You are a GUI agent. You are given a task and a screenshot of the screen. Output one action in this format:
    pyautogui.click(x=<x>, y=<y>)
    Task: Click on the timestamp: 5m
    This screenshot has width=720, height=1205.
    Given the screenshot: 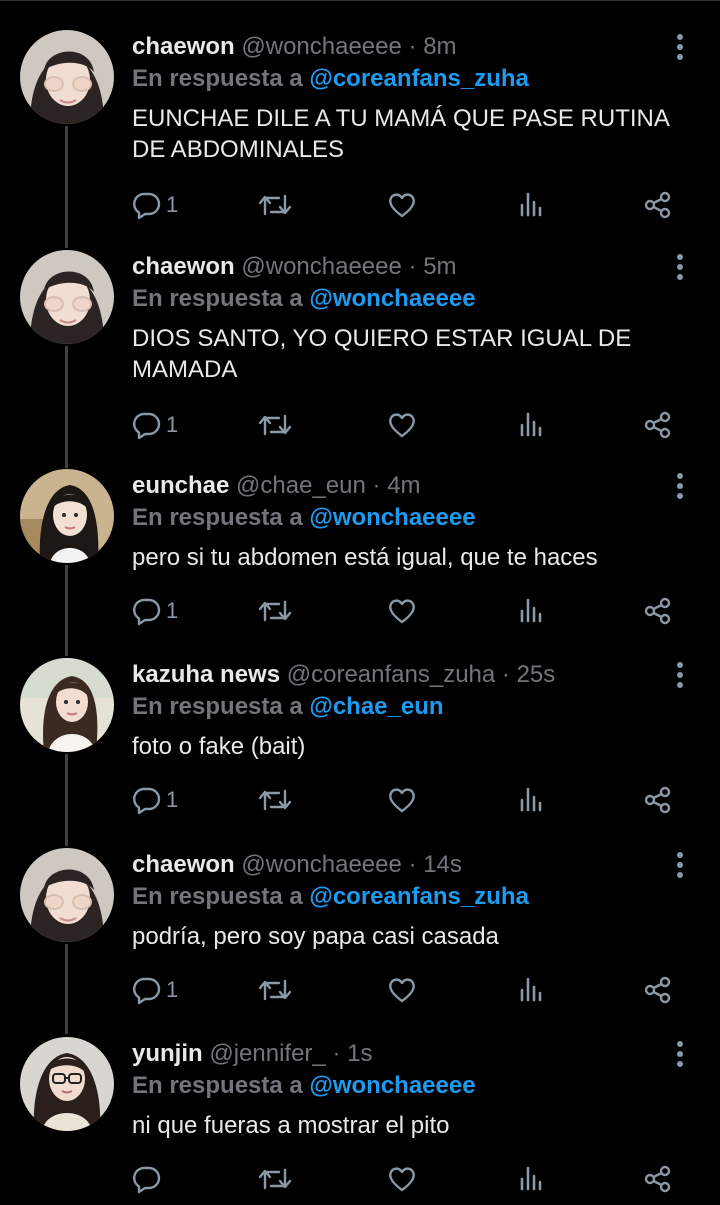 What is the action you would take?
    pyautogui.click(x=439, y=266)
    